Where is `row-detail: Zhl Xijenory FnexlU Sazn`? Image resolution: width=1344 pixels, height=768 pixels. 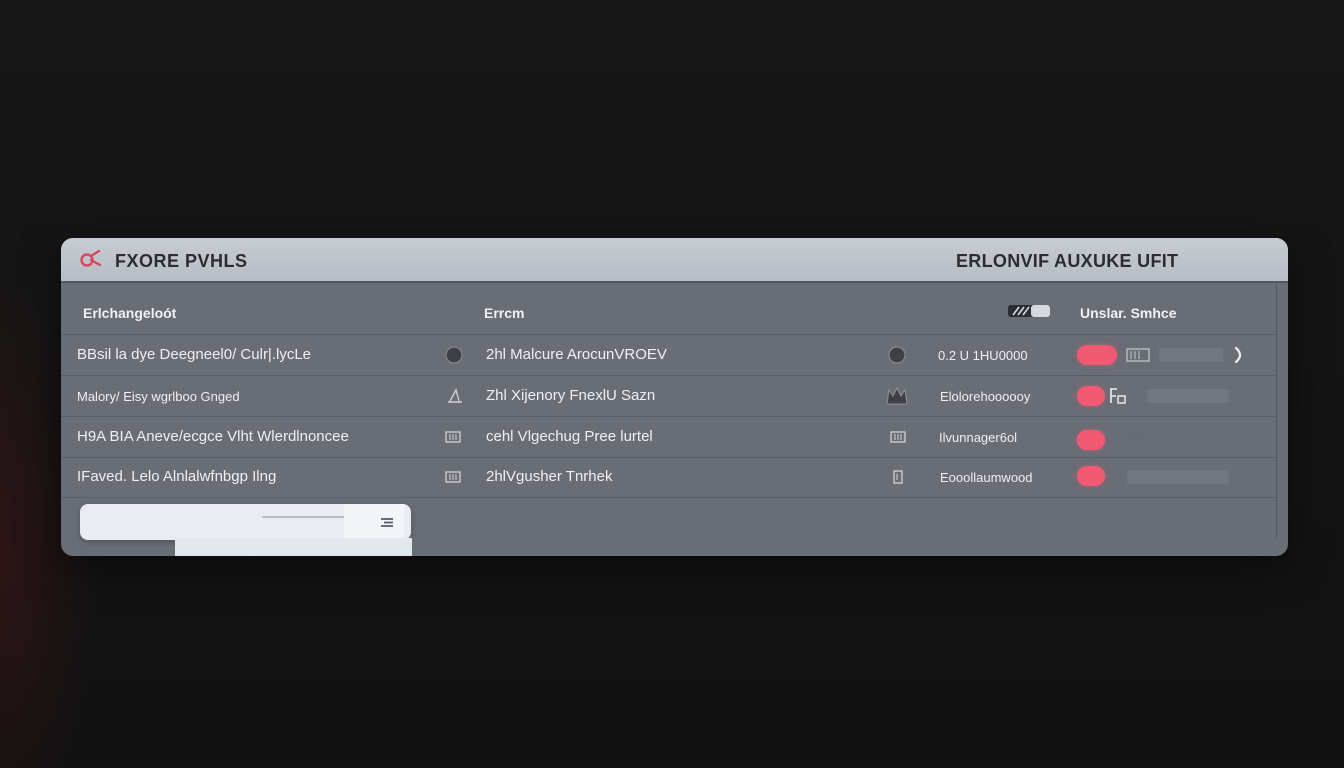
row-detail: Zhl Xijenory FnexlU Sazn is located at coordinates (571, 395).